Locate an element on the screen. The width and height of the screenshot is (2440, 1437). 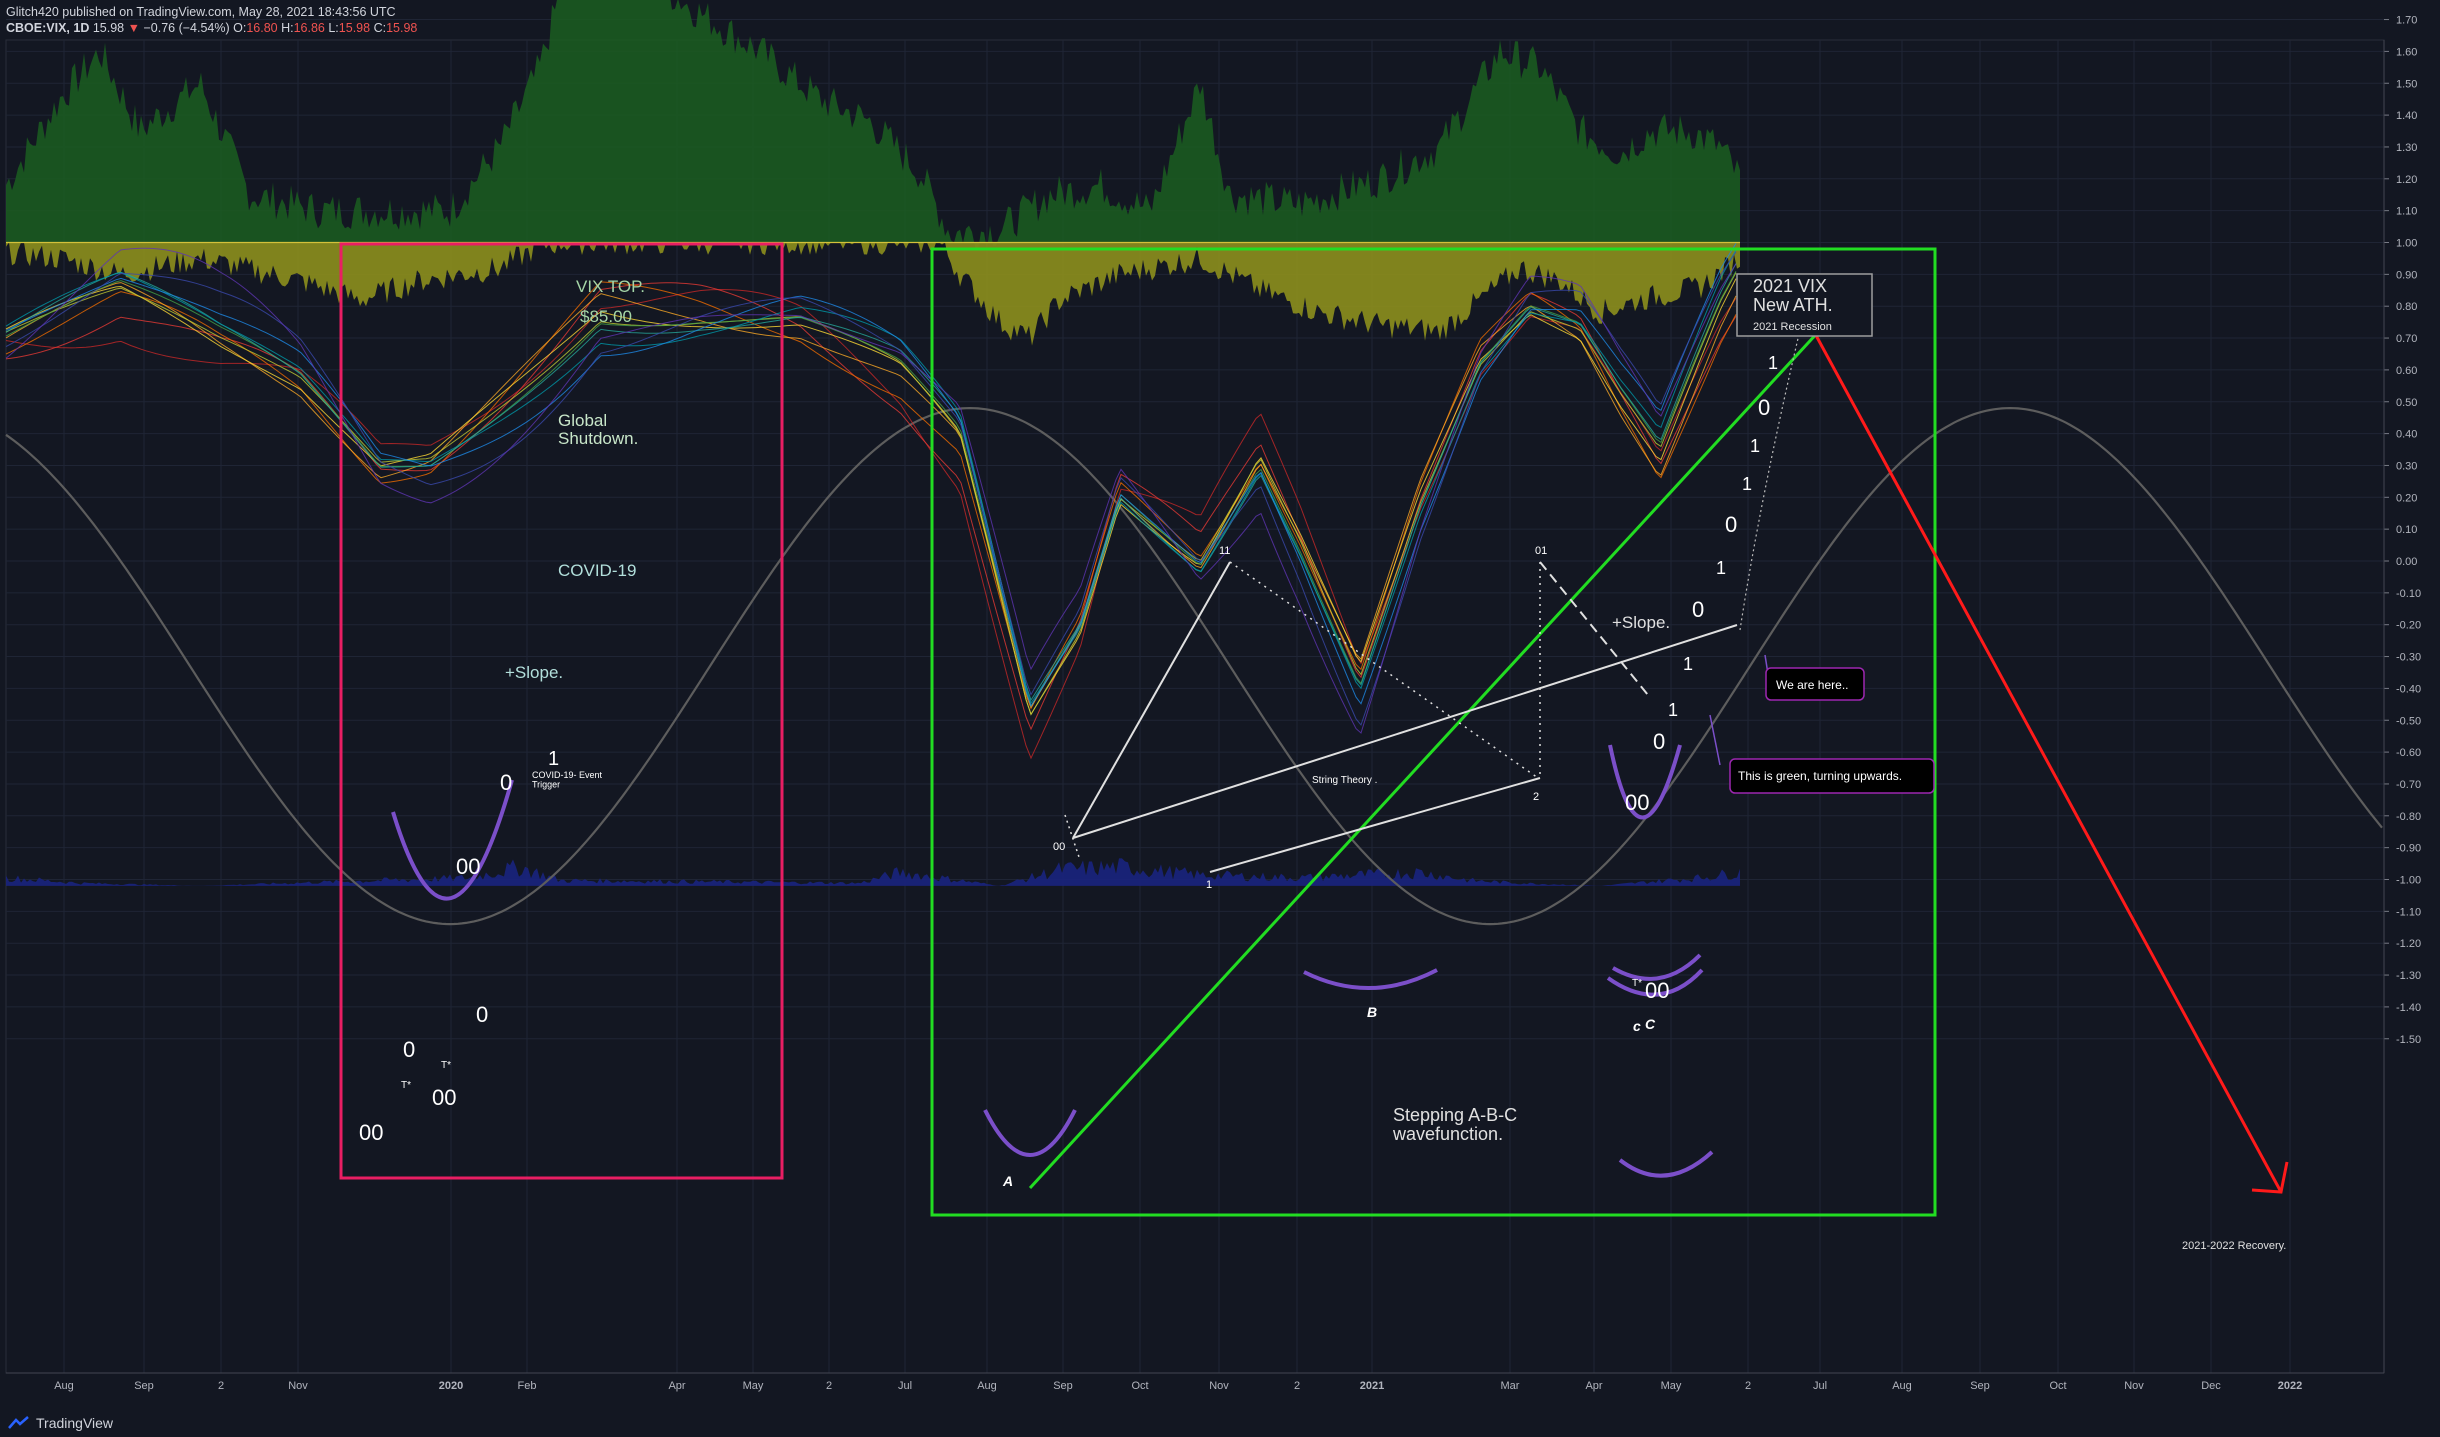
x-tick-label: Dec is located at coordinates (2211, 1386).